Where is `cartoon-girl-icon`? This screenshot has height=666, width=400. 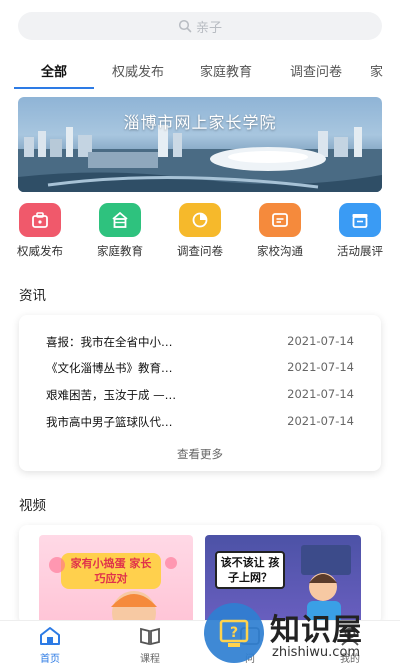 cartoon-girl-icon is located at coordinates (113, 591).